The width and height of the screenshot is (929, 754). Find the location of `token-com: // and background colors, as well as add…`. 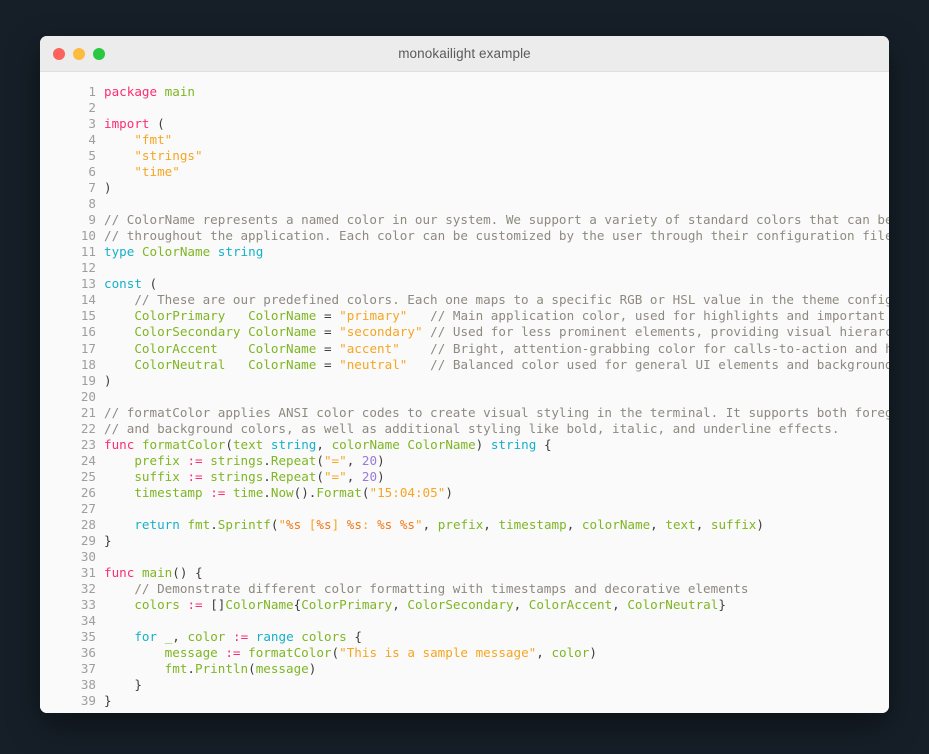

token-com: // and background colors, as well as add… is located at coordinates (472, 428).